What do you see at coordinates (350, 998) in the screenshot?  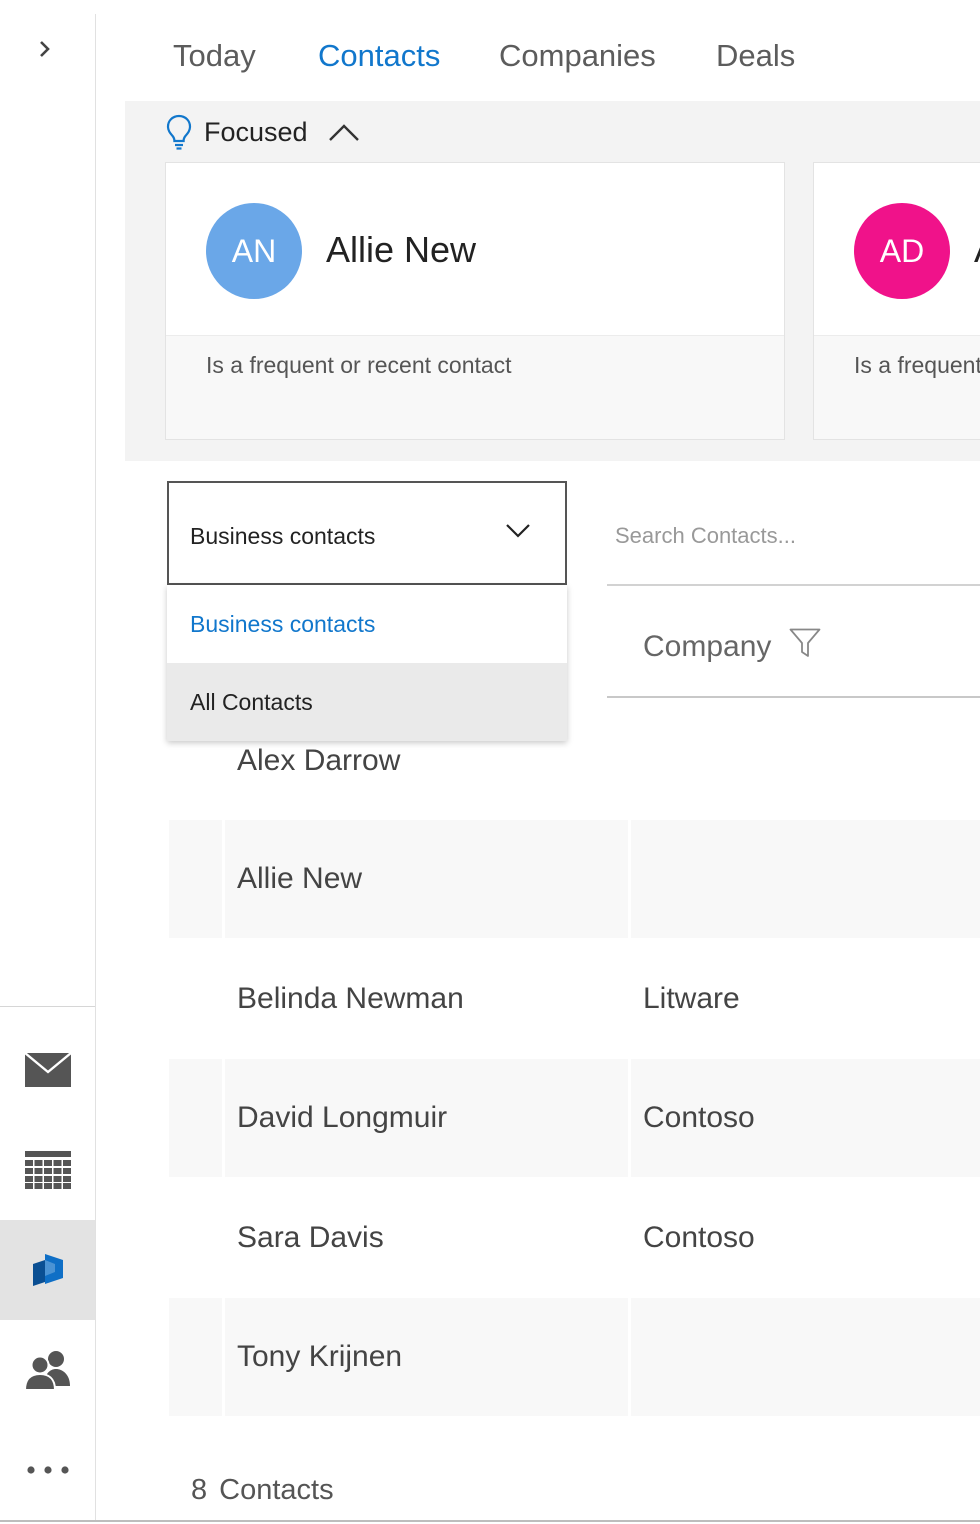 I see `contact-name: Belinda Newman` at bounding box center [350, 998].